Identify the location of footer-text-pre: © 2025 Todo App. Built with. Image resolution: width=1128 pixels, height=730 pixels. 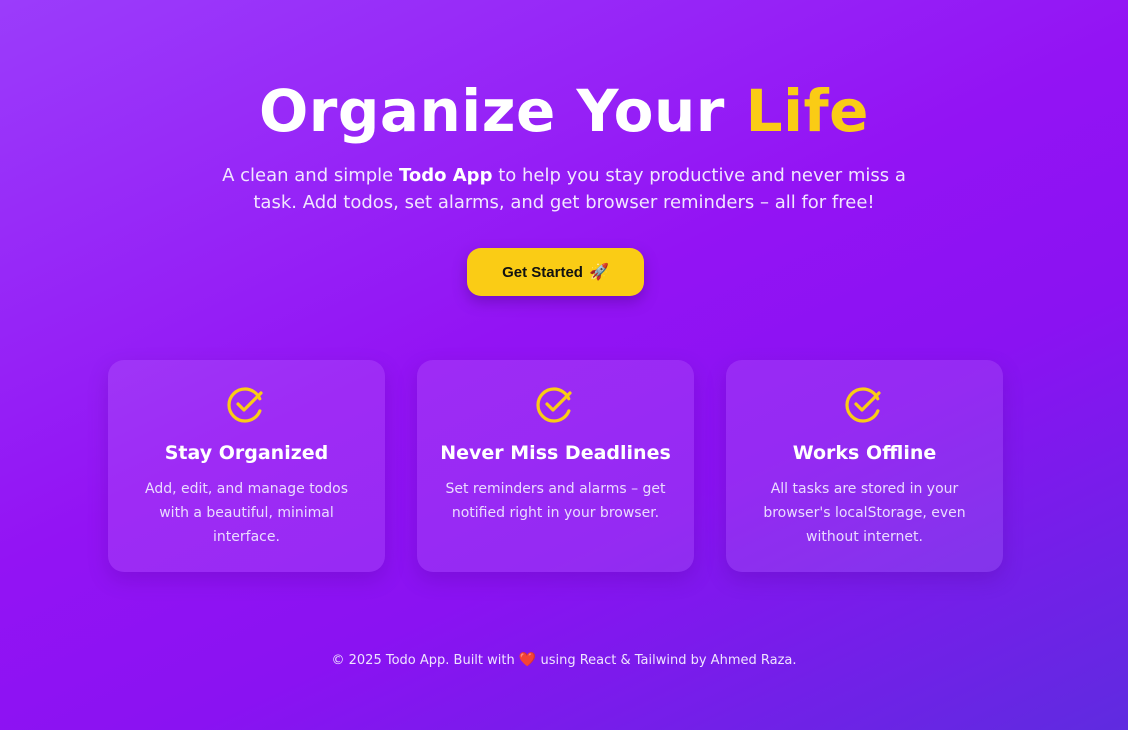
(423, 660).